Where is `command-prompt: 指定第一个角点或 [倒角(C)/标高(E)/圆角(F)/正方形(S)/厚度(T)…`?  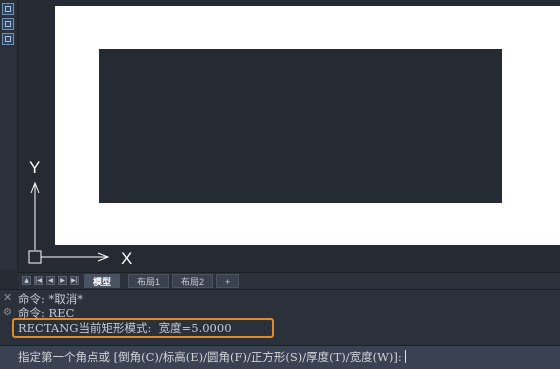
command-prompt: 指定第一个角点或 [倒角(C)/标高(E)/圆角(F)/正方形(S)/厚度(T)… is located at coordinates (210, 357).